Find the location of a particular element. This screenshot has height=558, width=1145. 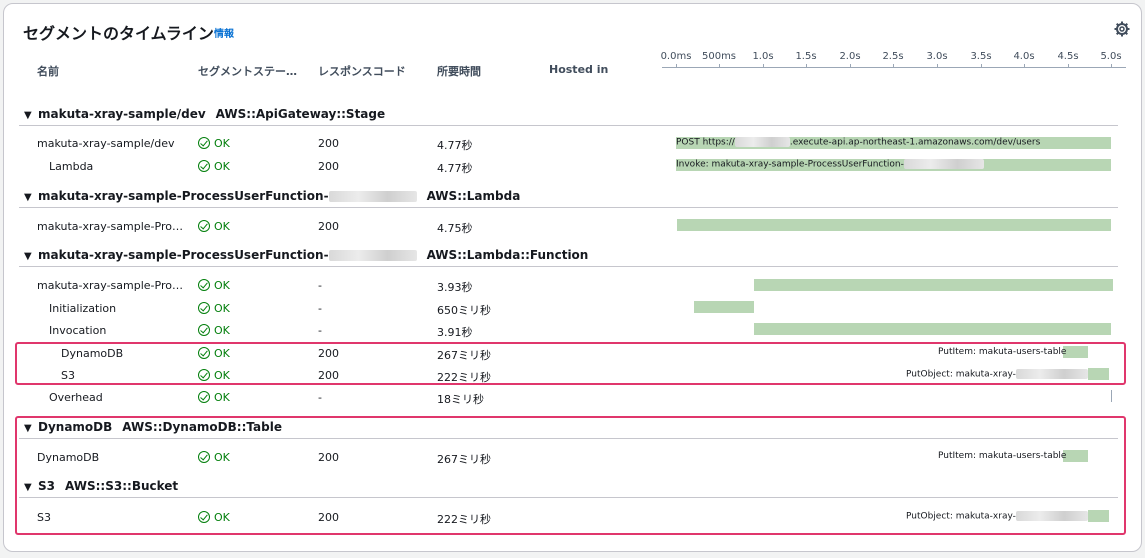

axis-tick-label: 2.5s is located at coordinates (893, 56).